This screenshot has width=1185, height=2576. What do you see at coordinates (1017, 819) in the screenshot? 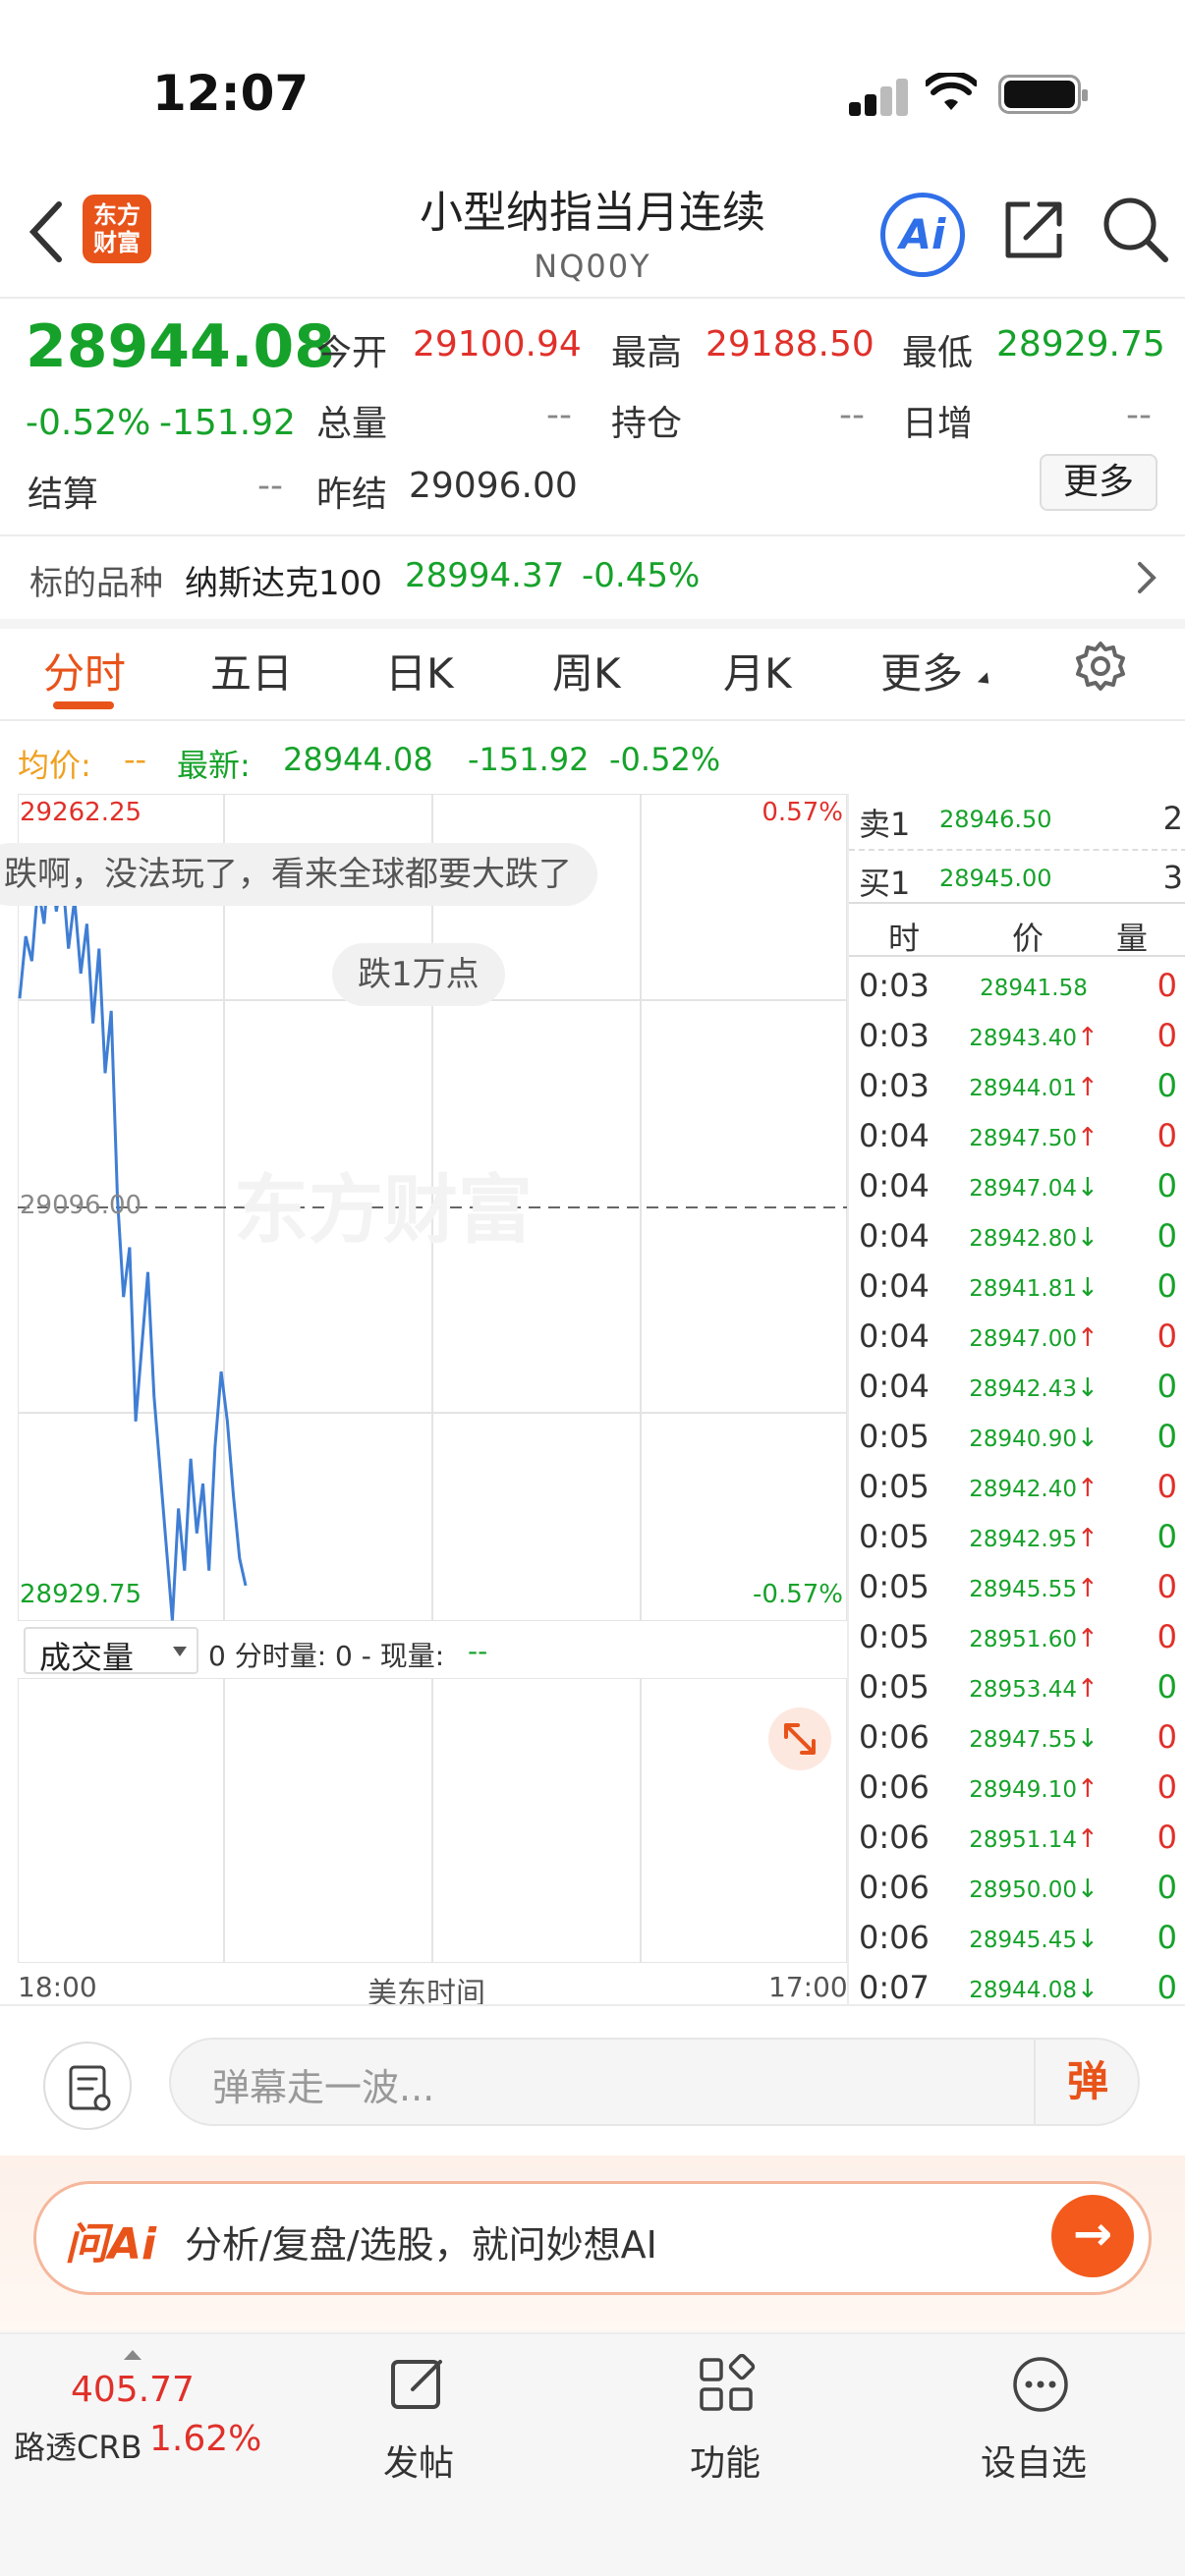
I see `sell1-row: 卖1 28946.50 2` at bounding box center [1017, 819].